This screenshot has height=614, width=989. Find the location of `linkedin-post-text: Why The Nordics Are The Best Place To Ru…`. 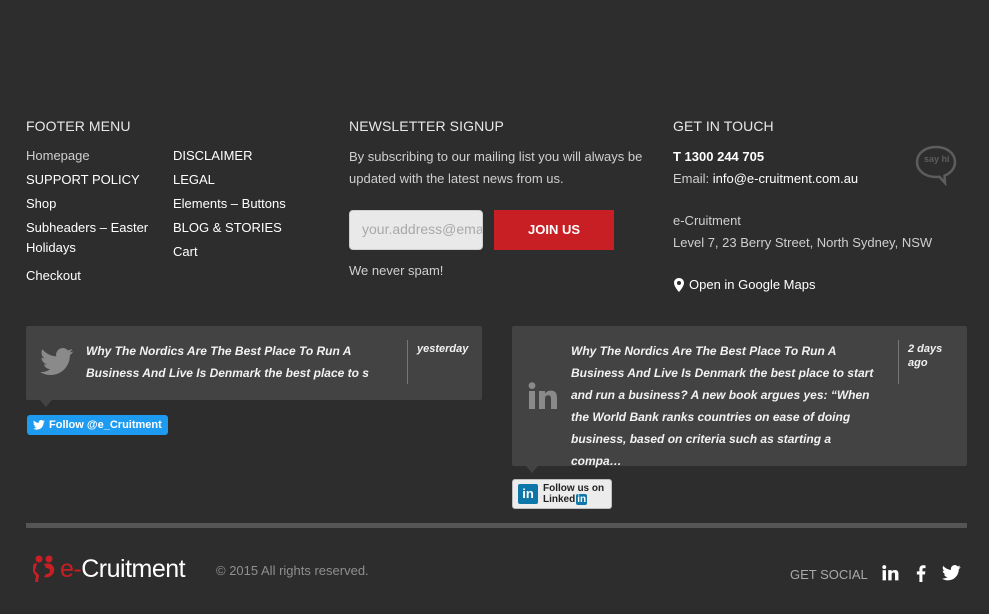

linkedin-post-text: Why The Nordics Are The Best Place To Ru… is located at coordinates (726, 406).